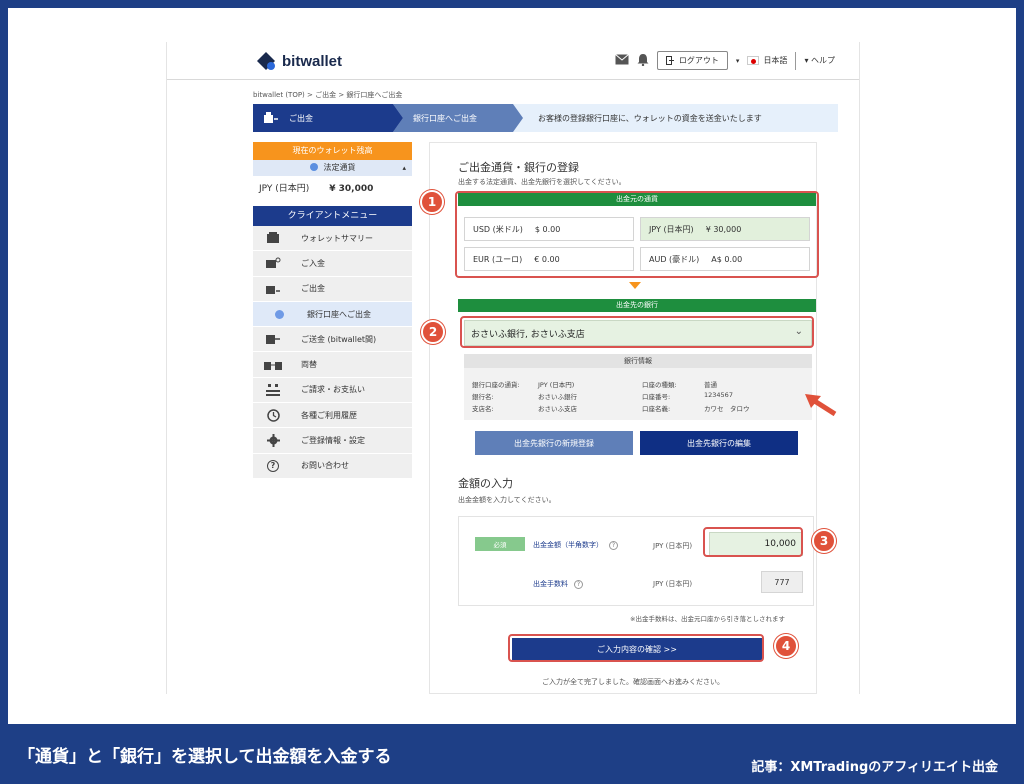 Image resolution: width=1024 pixels, height=784 pixels. What do you see at coordinates (332, 264) in the screenshot?
I see `menu-item-deposit: ご入金` at bounding box center [332, 264].